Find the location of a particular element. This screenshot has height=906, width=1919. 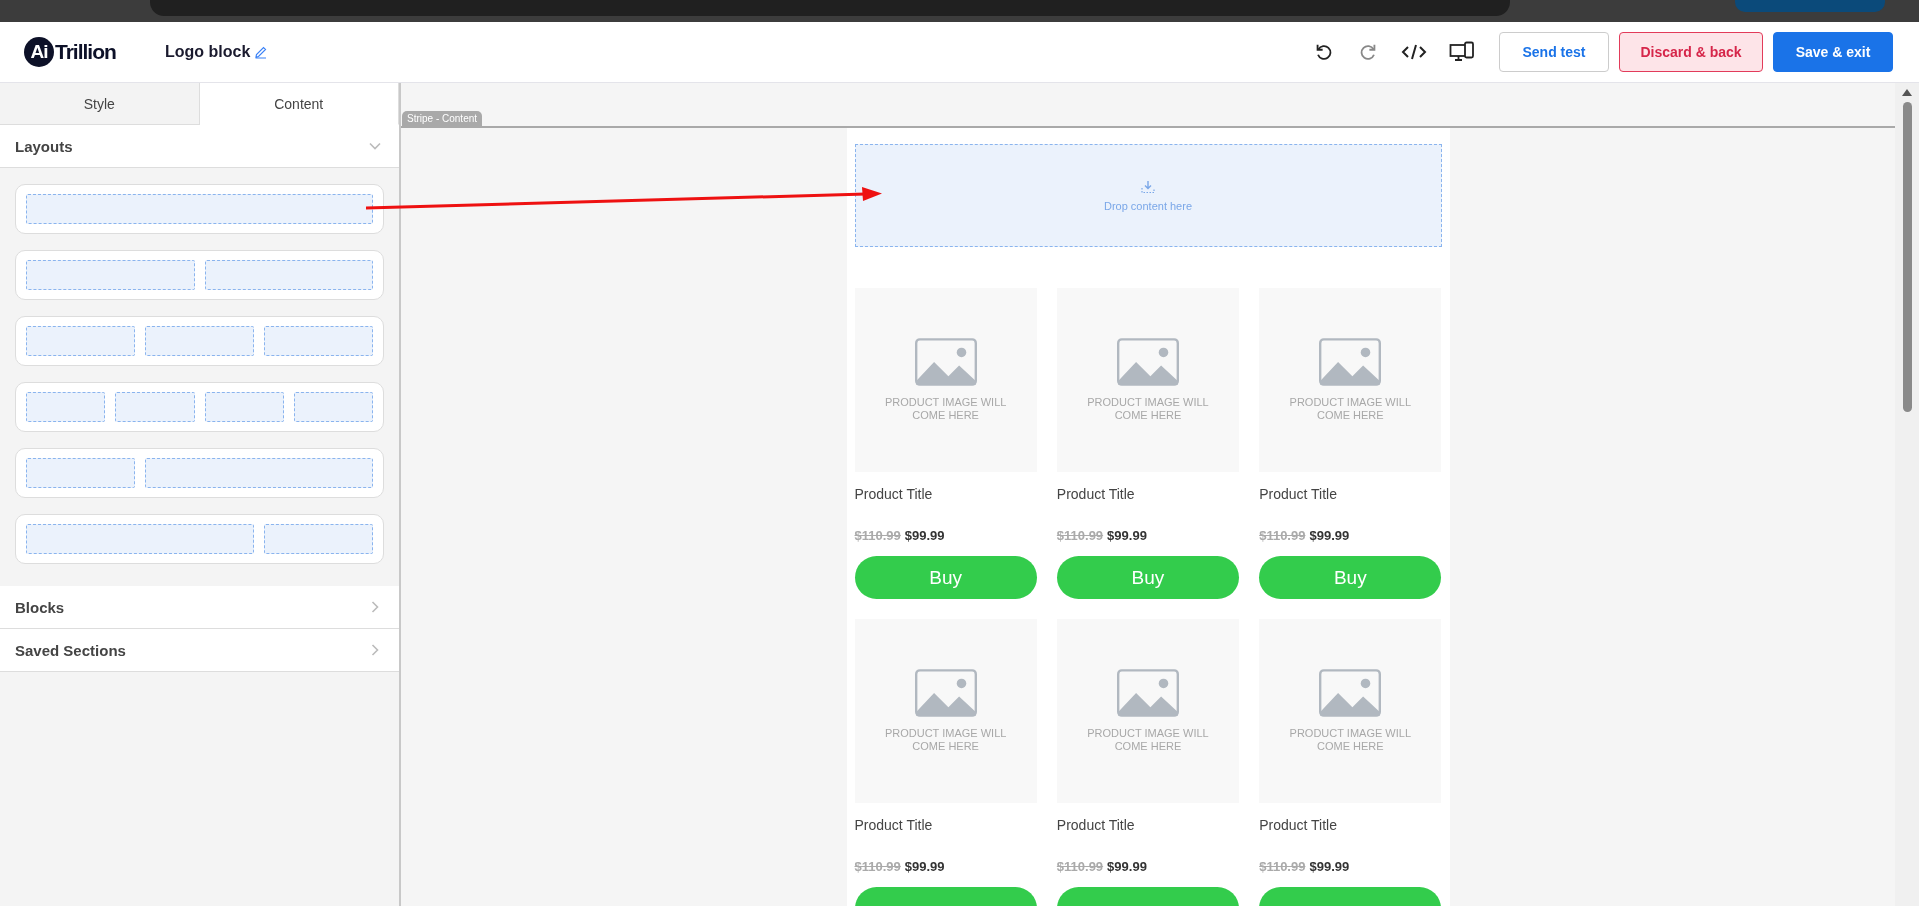

scrollbar is located at coordinates (1907, 494).